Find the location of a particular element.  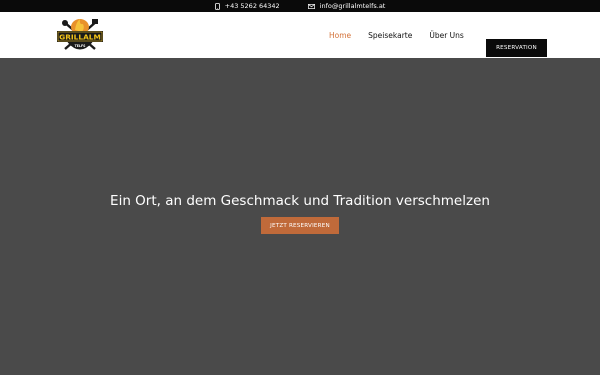

grillalm-logo: GRILLALM TELFS is located at coordinates (80, 35).